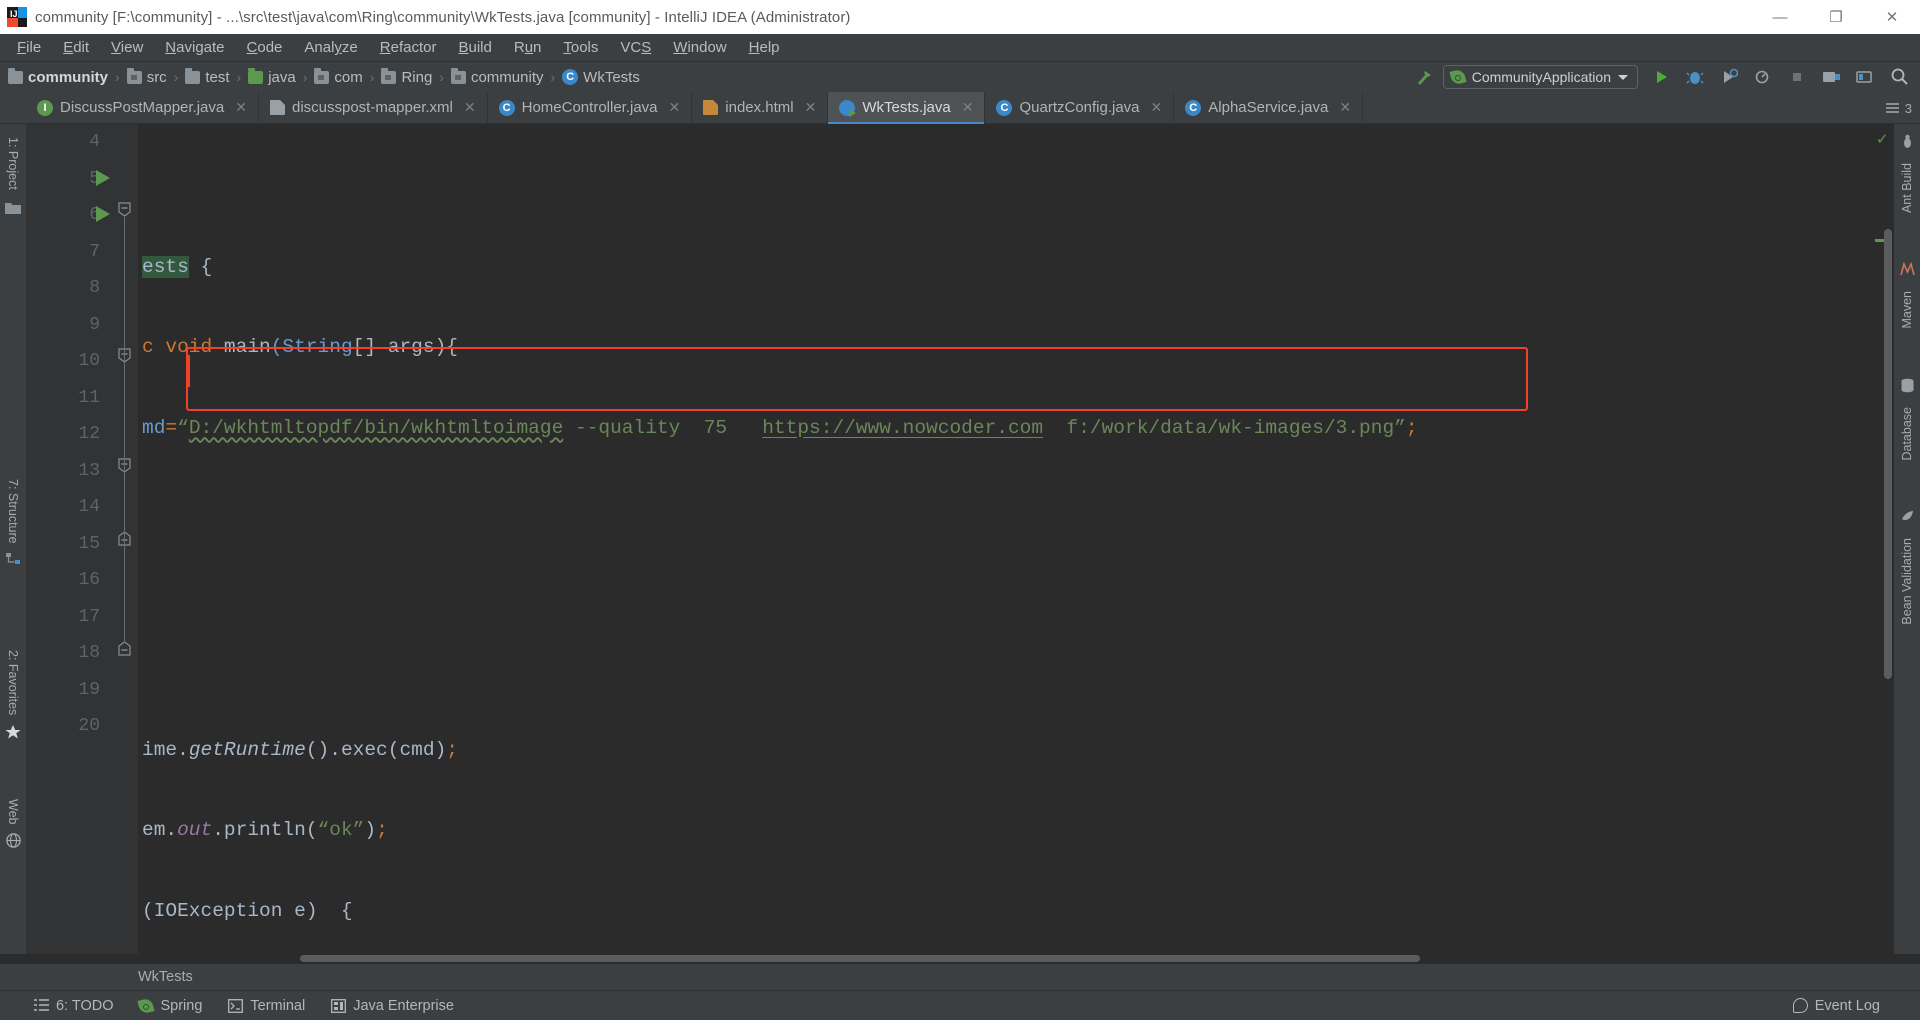  What do you see at coordinates (13, 561) in the screenshot?
I see `structure-tool-icon` at bounding box center [13, 561].